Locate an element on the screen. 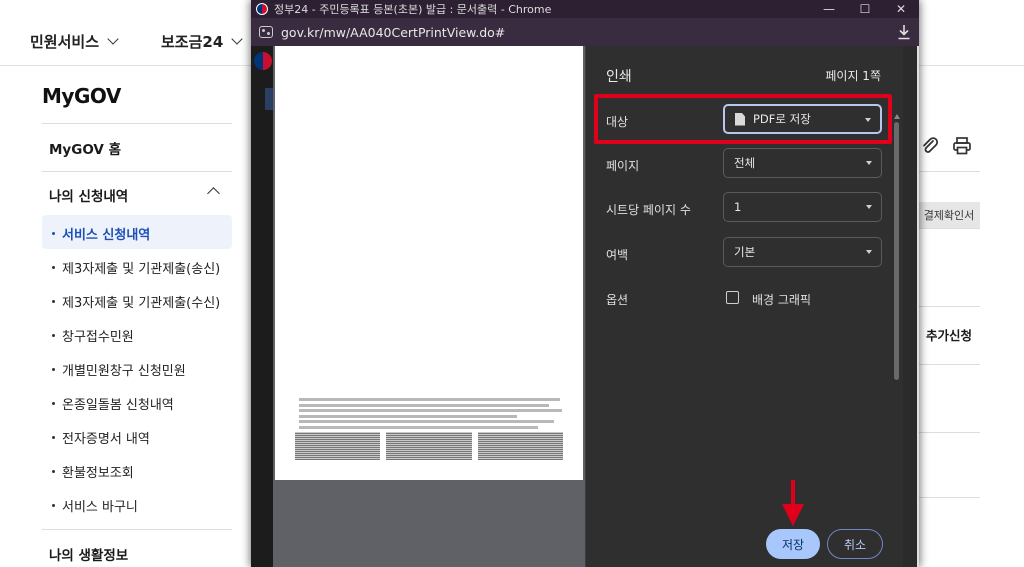 The width and height of the screenshot is (1024, 567). sidebar-item-all-day-care: 온종일돌봄 신청내역 is located at coordinates (113, 403).